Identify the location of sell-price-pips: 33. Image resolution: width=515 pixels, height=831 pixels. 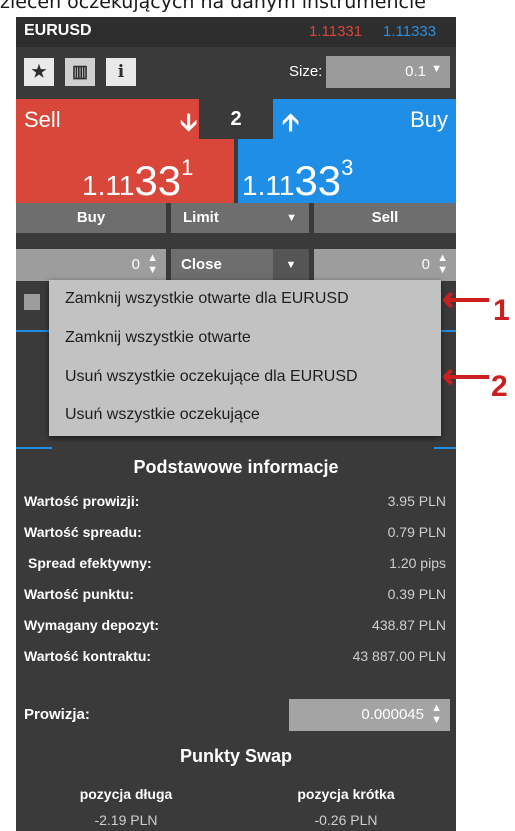
(158, 180).